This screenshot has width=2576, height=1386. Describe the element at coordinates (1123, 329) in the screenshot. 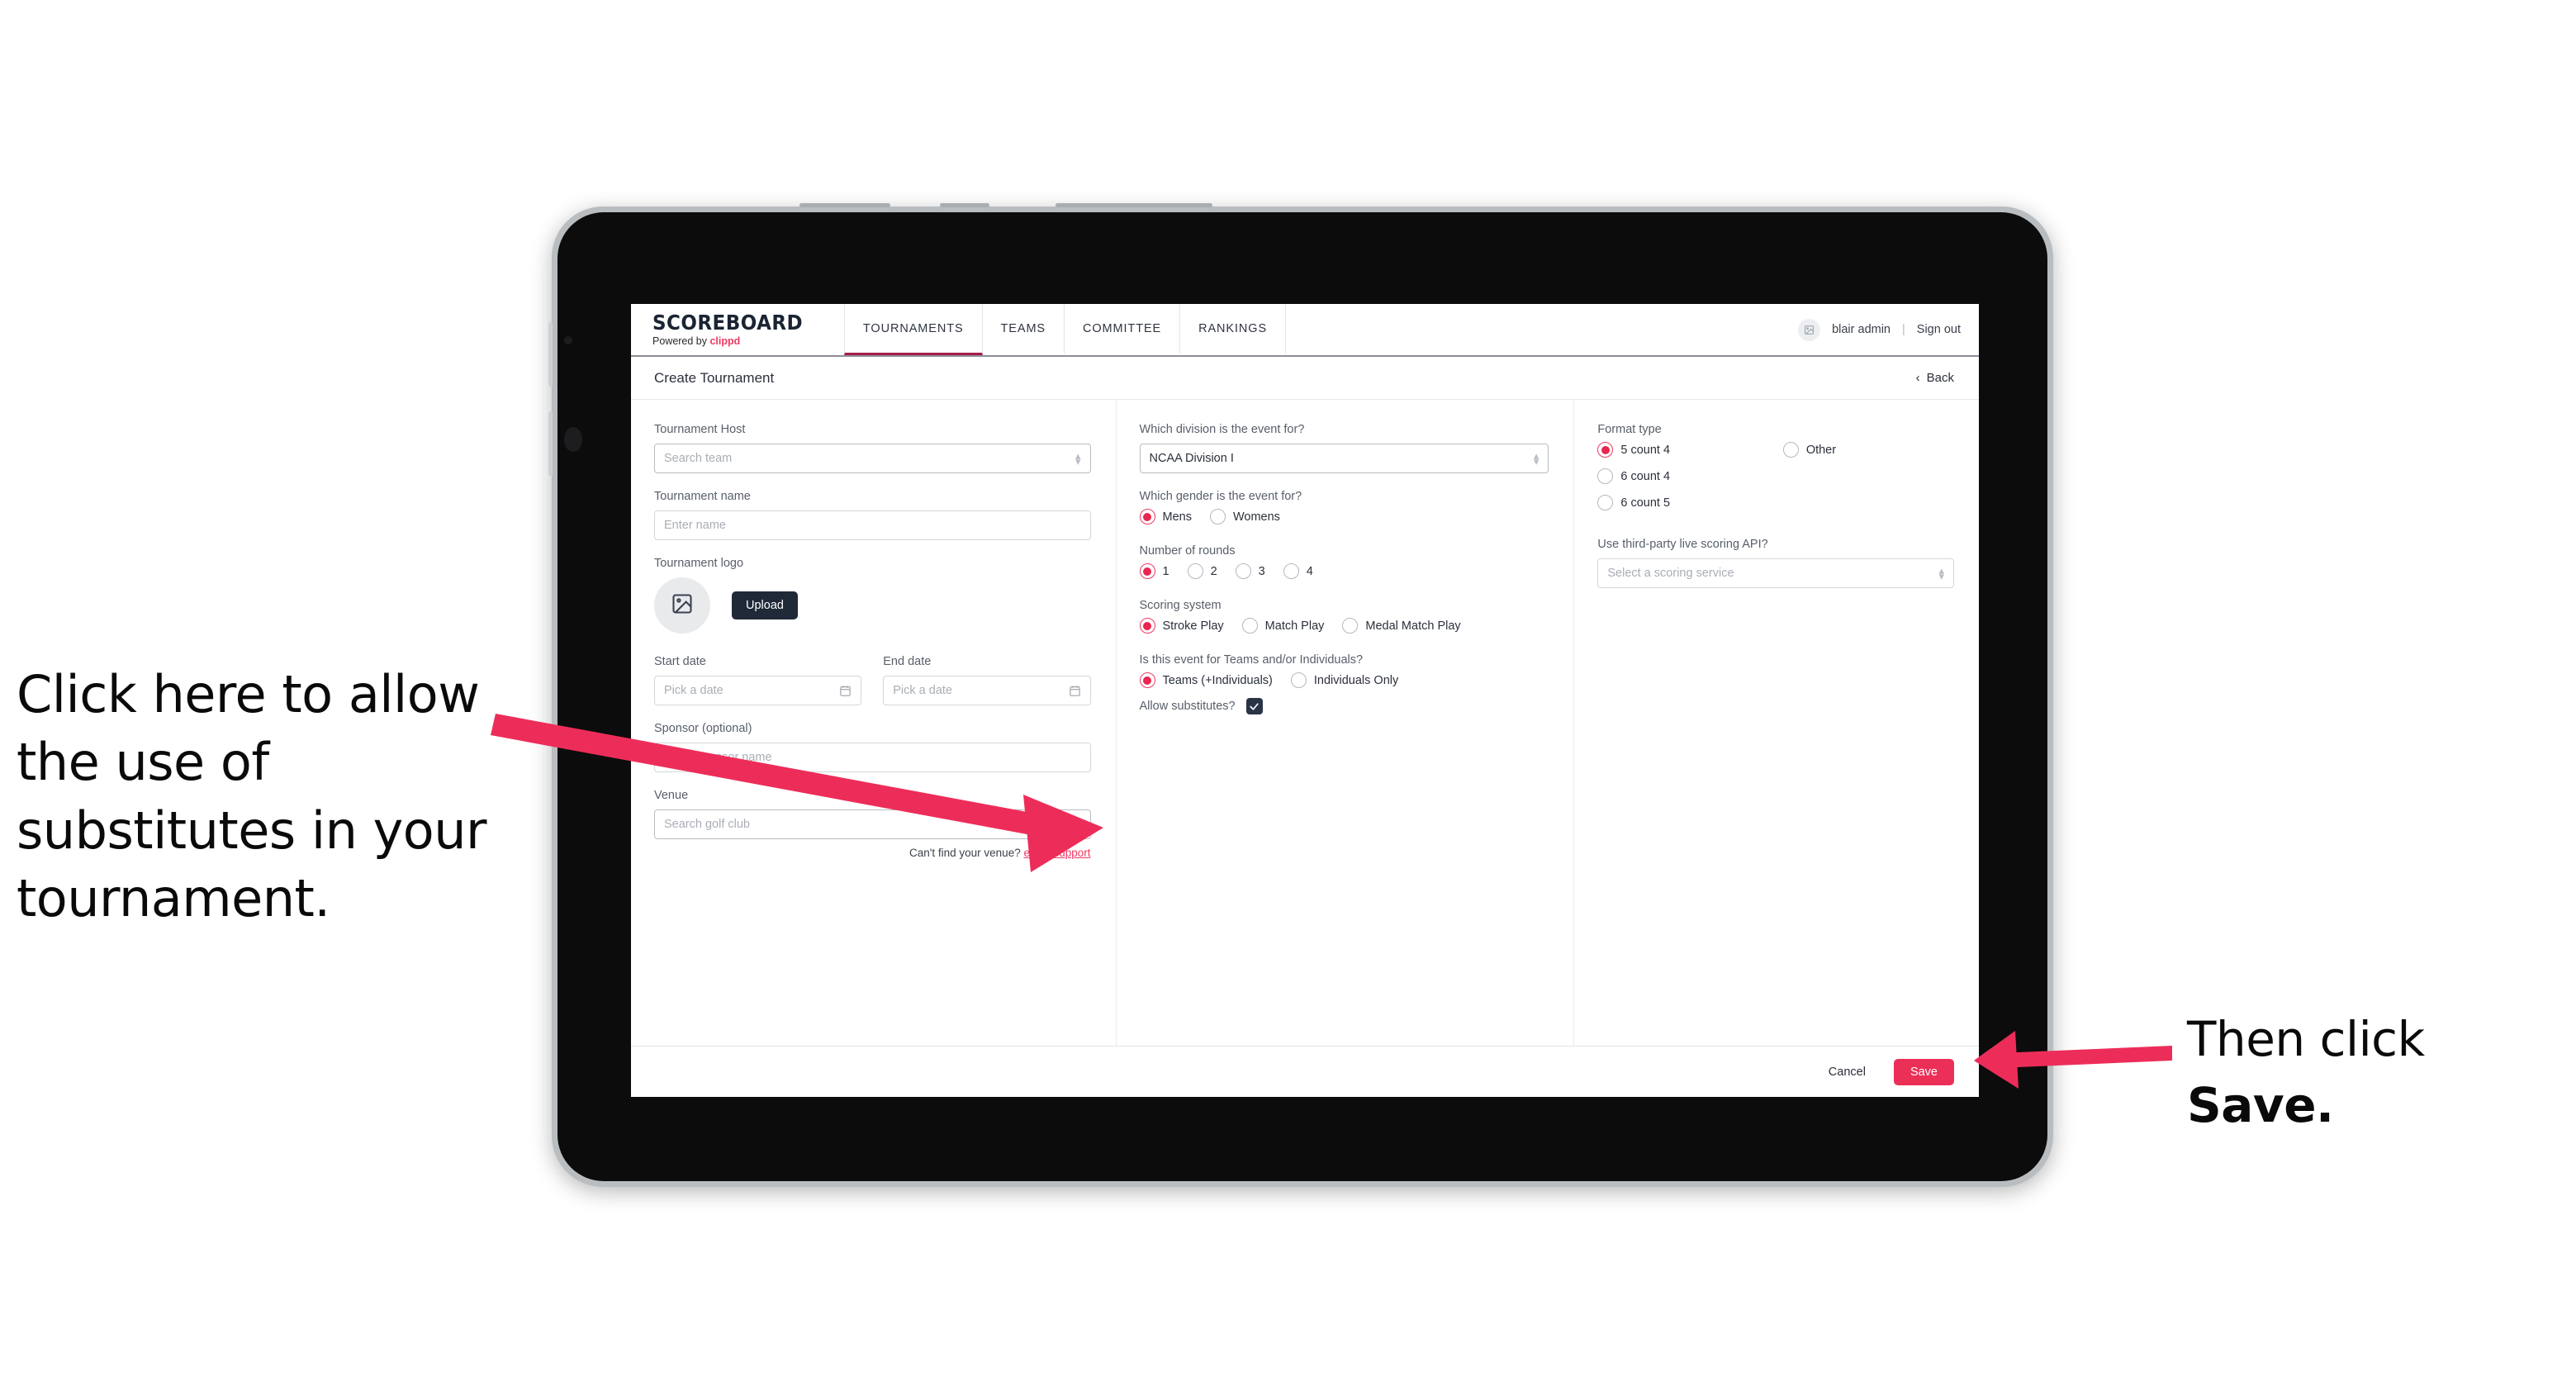

I see `nav-item-committee: COMMITTEE` at that location.